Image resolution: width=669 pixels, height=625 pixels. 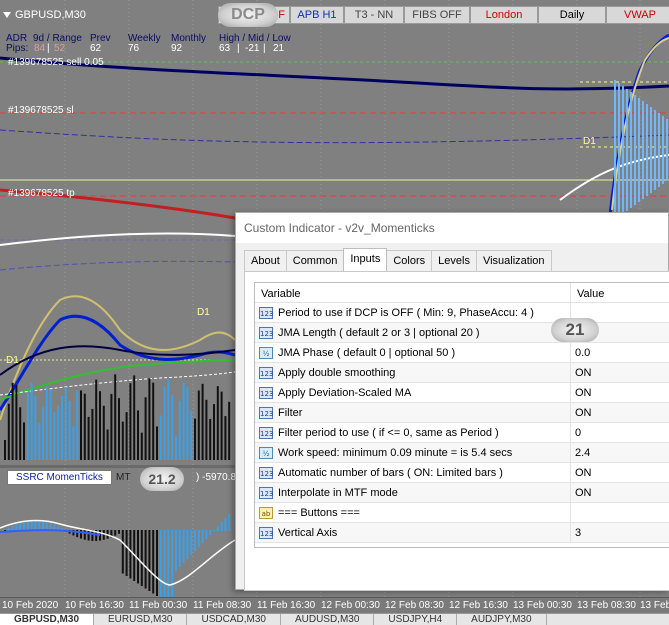 What do you see at coordinates (576, 433) in the screenshot?
I see `input-value-cell: 0` at bounding box center [576, 433].